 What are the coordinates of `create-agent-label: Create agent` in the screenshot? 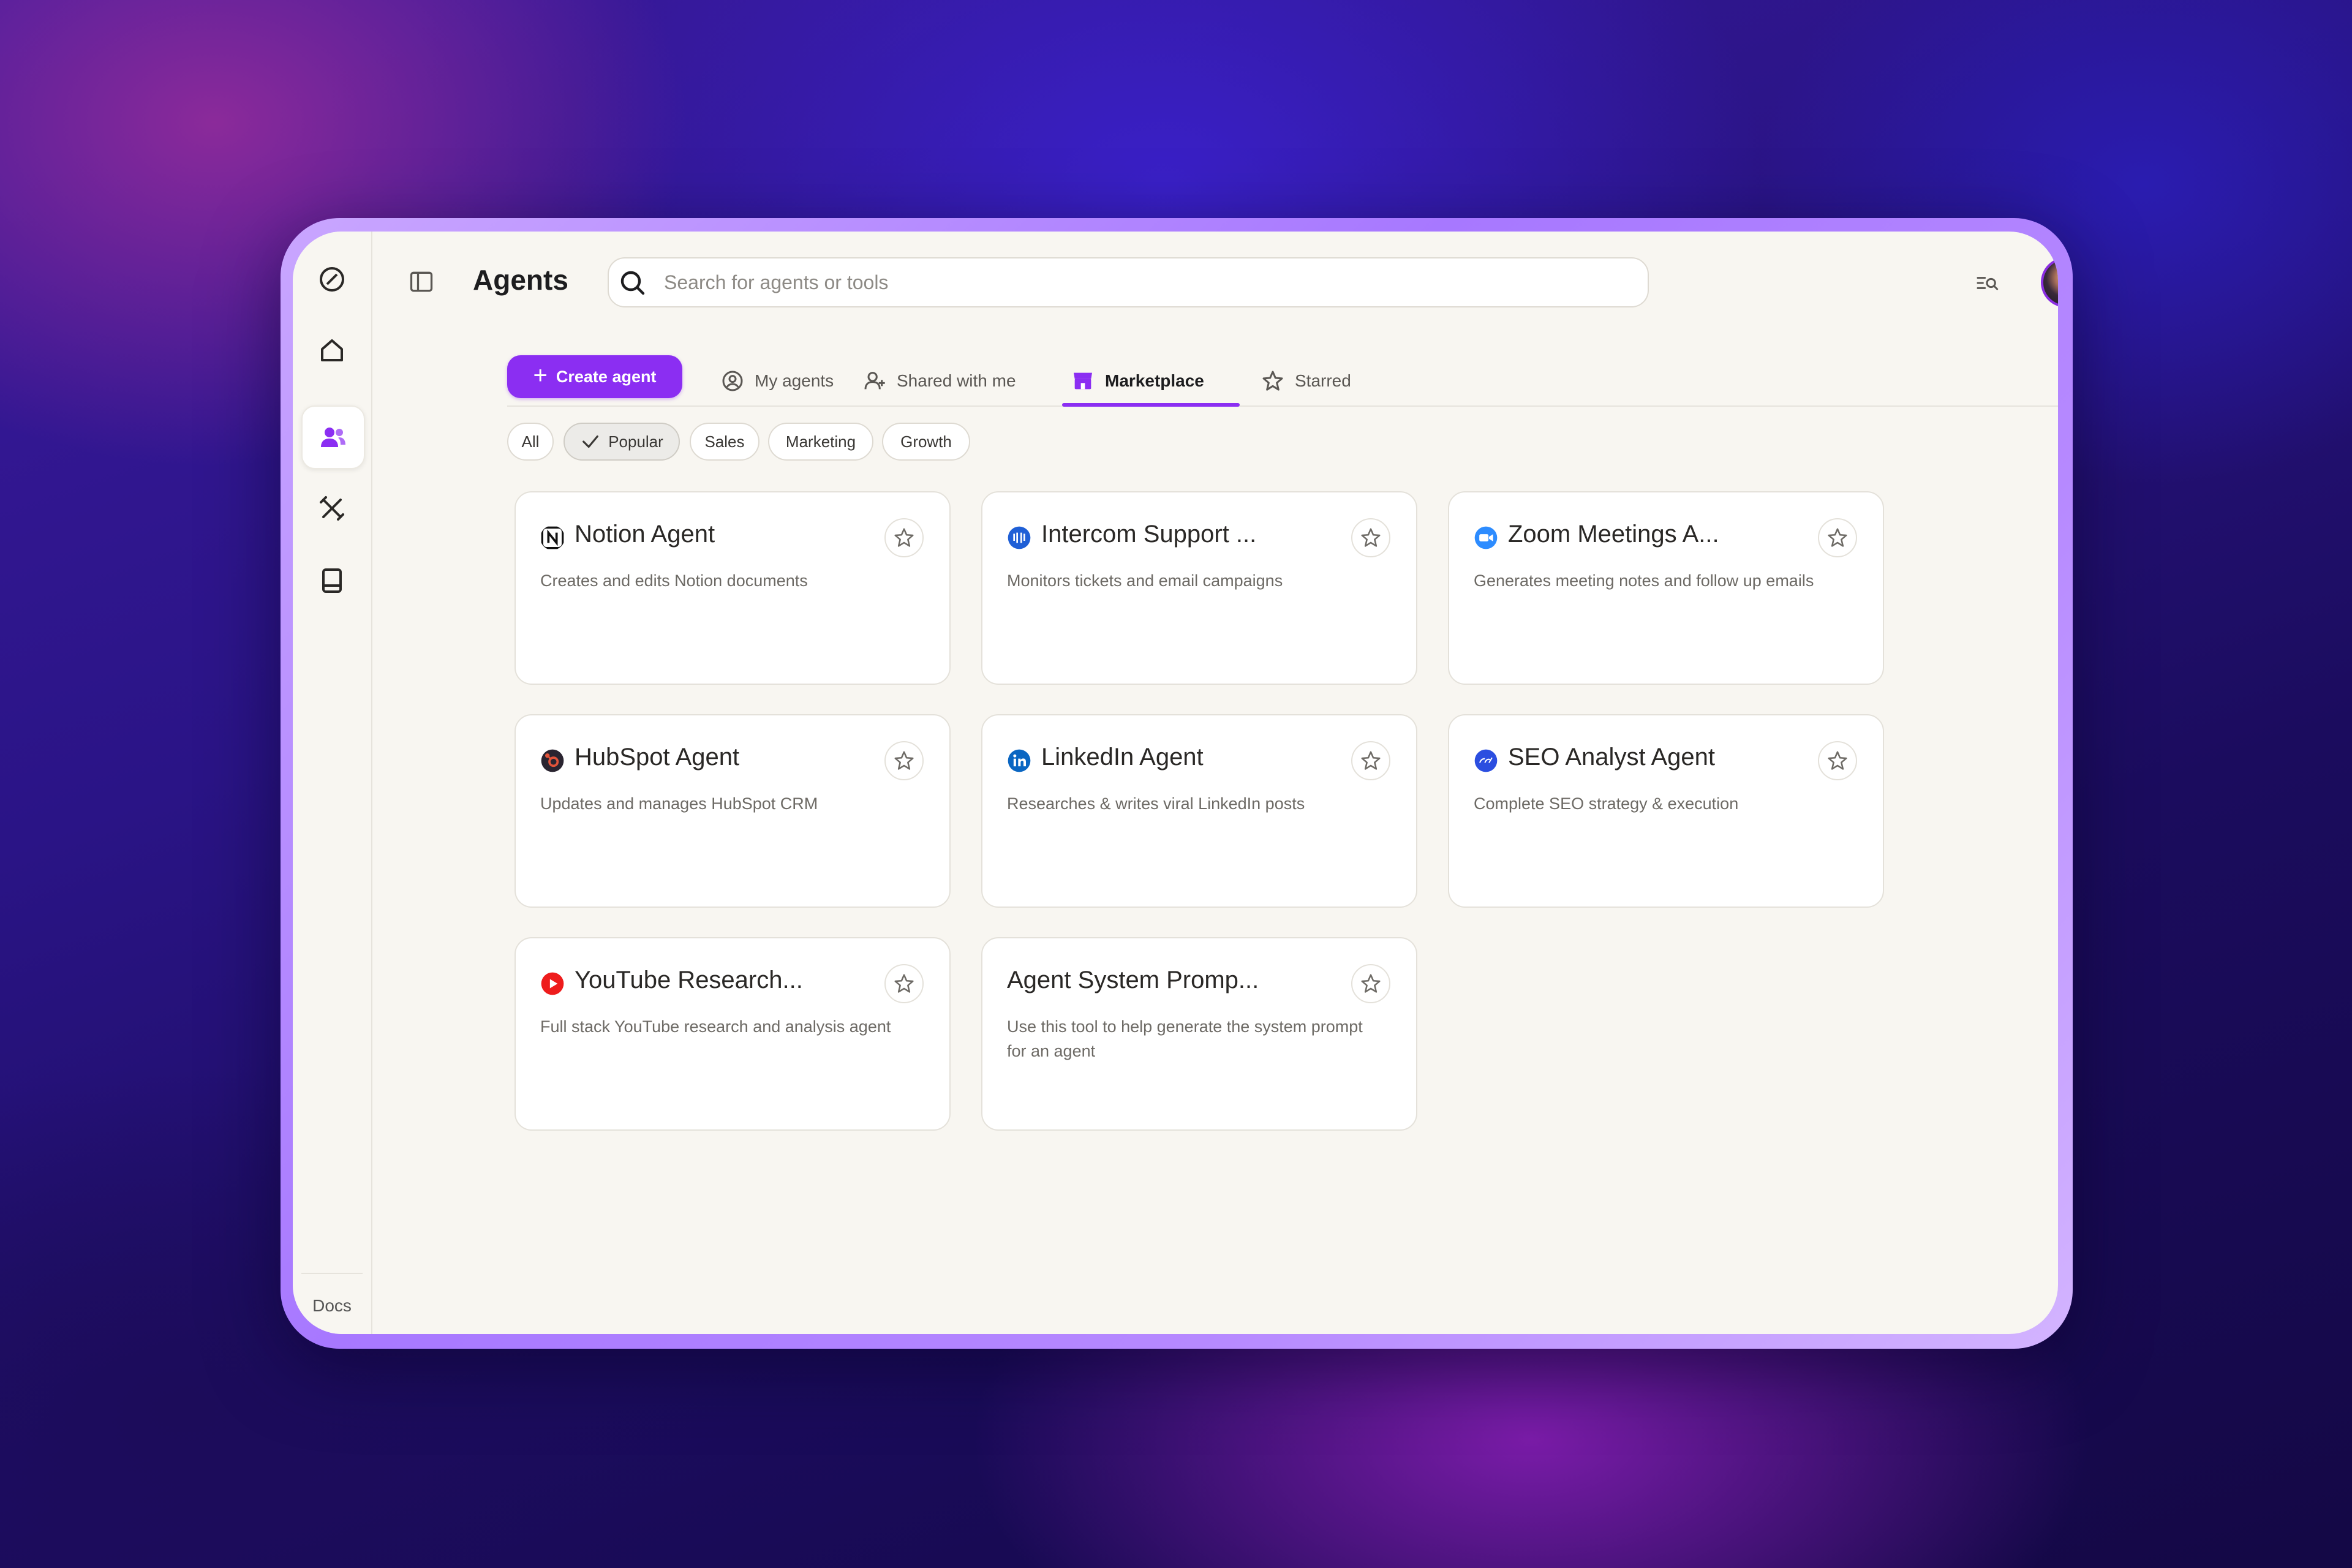 It's located at (607, 377).